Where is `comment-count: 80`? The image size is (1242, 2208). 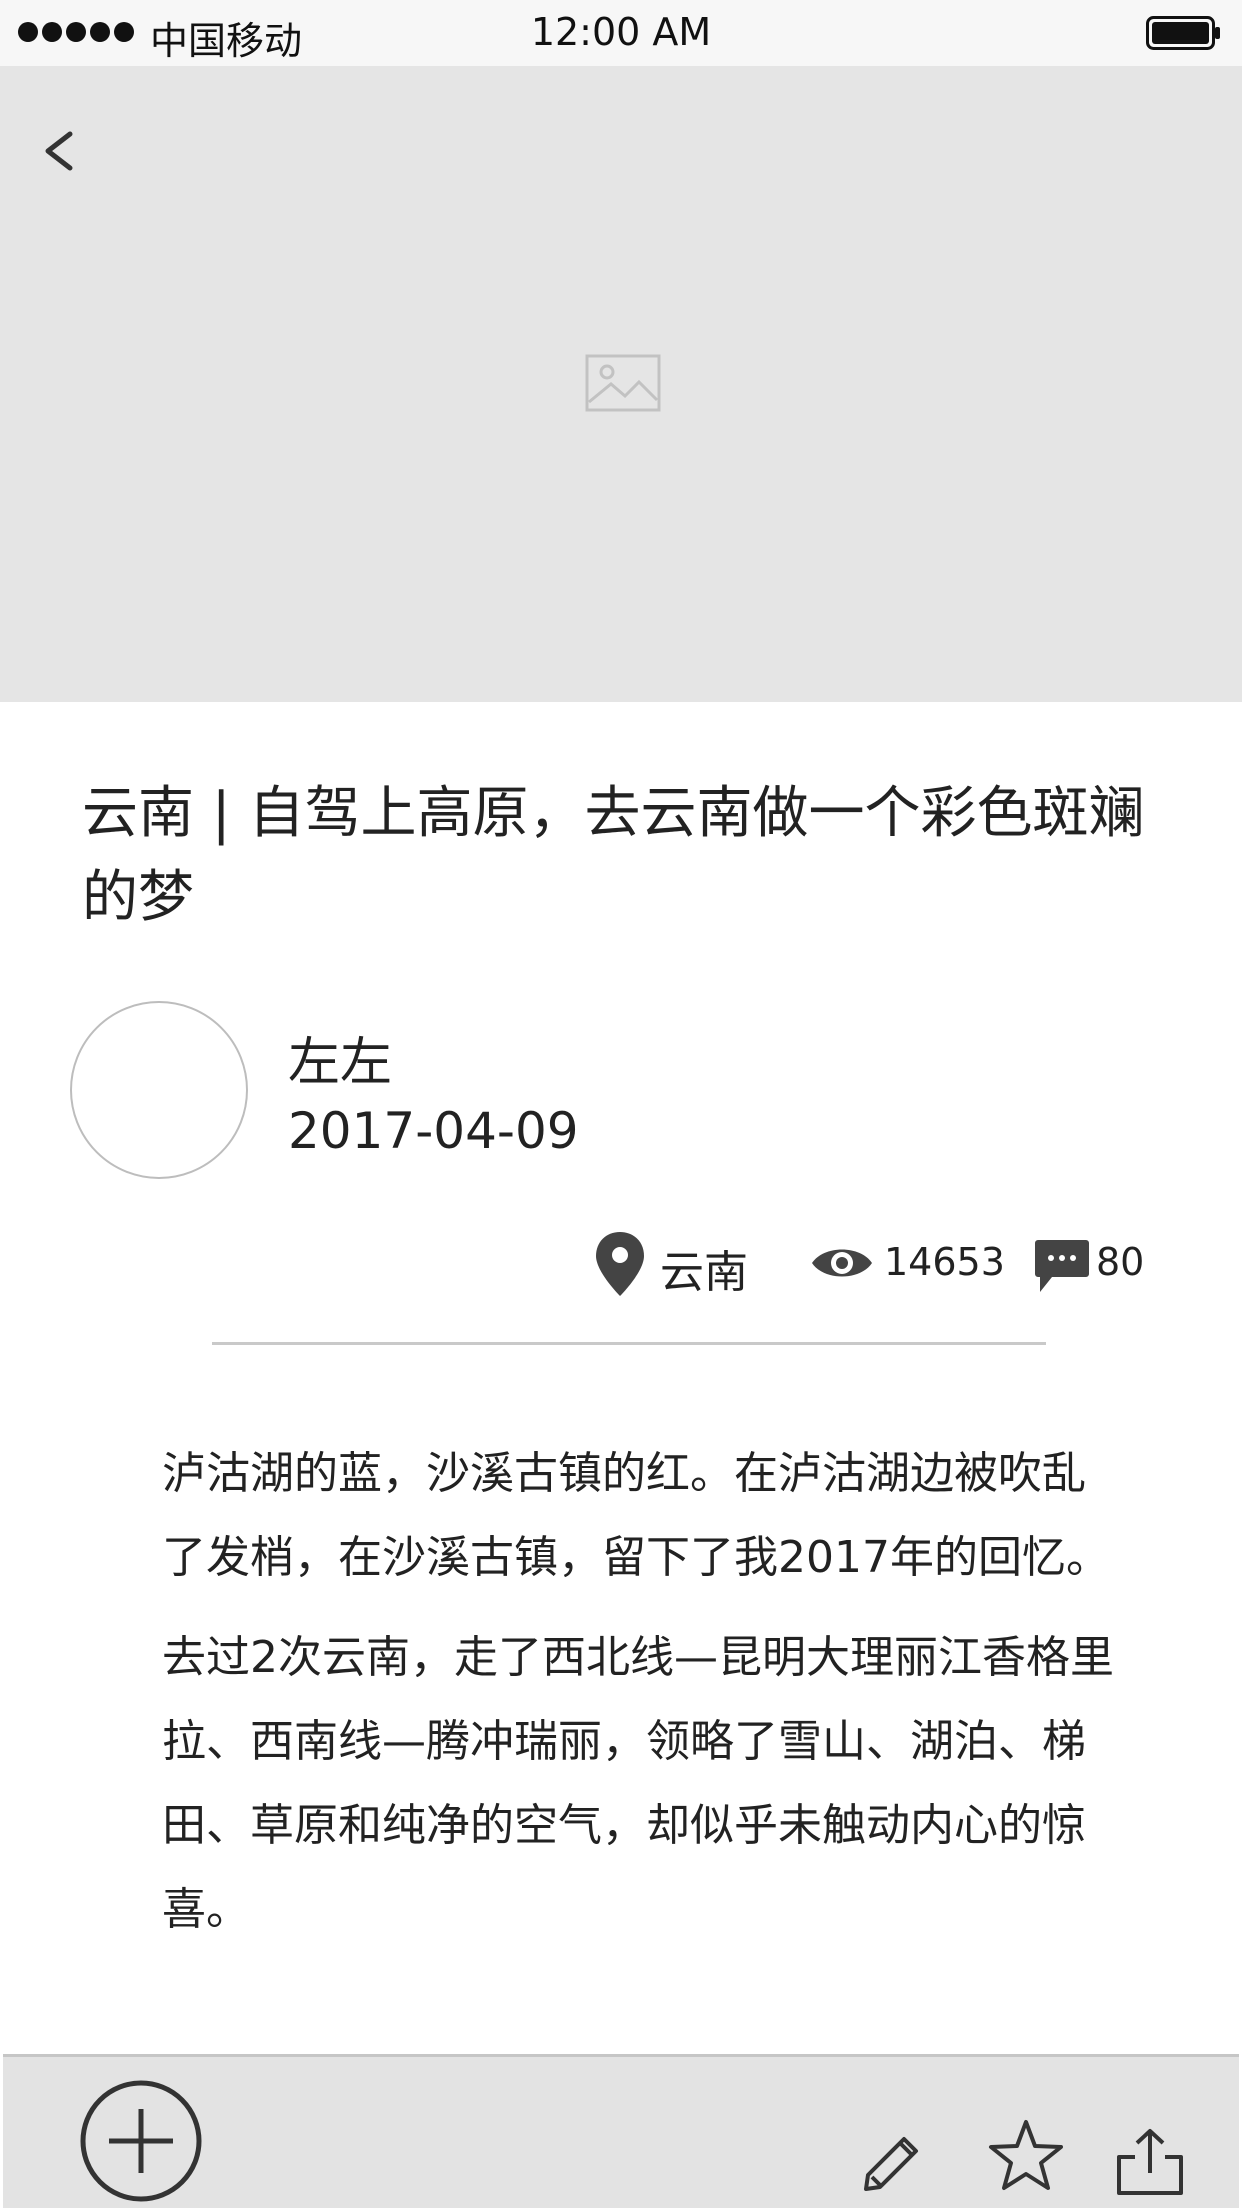 comment-count: 80 is located at coordinates (1120, 1262).